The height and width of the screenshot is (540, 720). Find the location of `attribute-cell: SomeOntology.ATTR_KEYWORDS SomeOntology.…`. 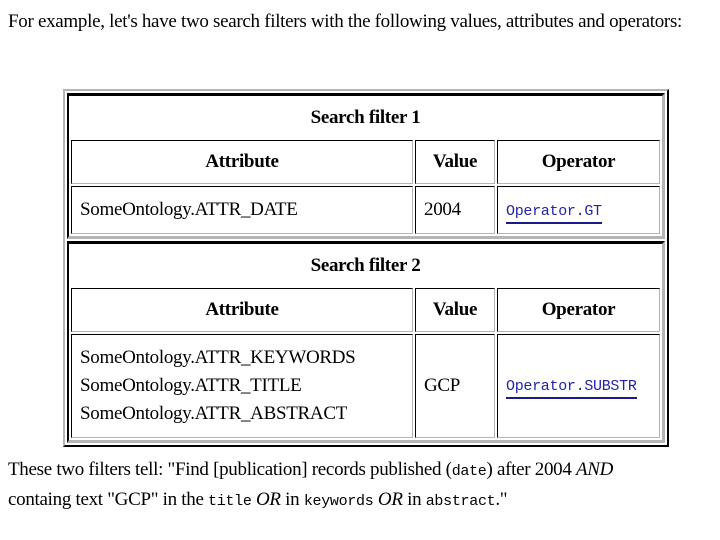

attribute-cell: SomeOntology.ATTR_KEYWORDS SomeOntology.… is located at coordinates (242, 386).